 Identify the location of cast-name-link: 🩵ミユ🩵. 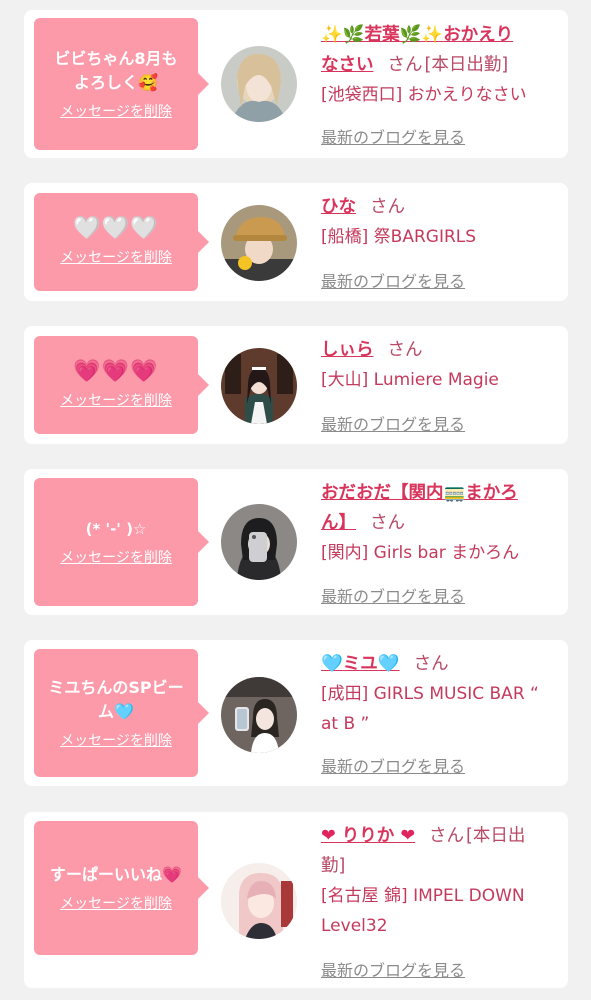
(360, 664).